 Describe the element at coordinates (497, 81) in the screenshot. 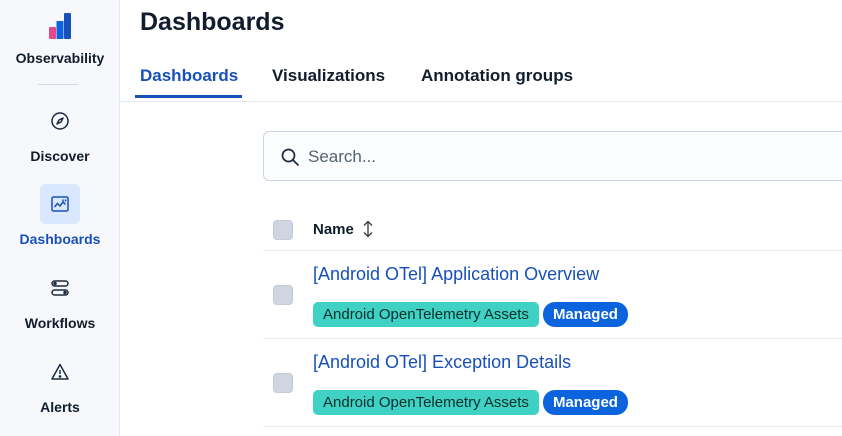

I see `tab-annotation-groups: Annotation groups` at that location.